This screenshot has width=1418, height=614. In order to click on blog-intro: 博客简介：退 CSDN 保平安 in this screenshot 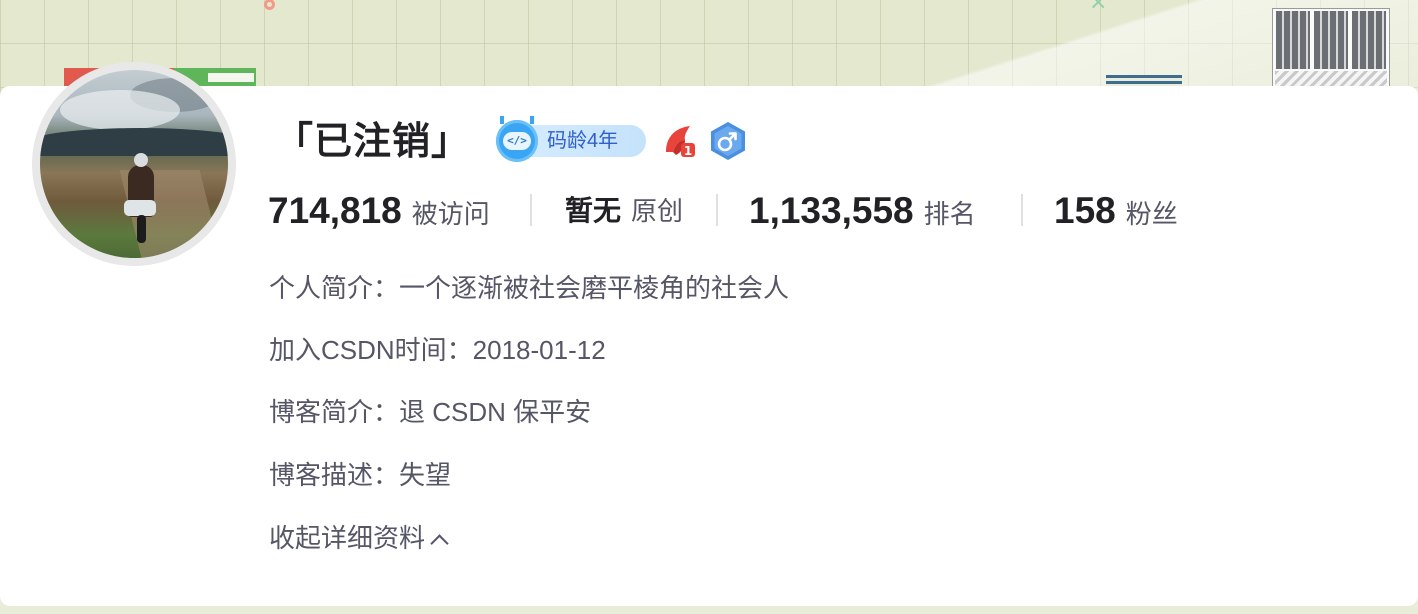, I will do `click(430, 412)`.